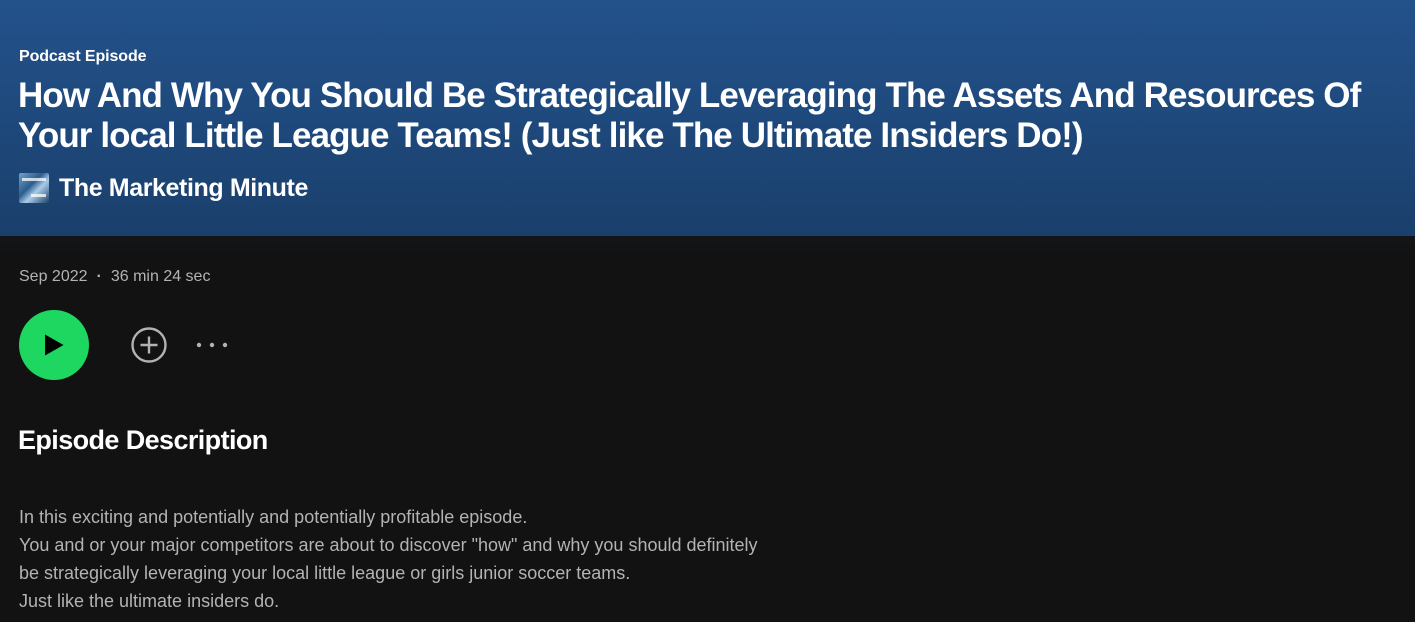 The height and width of the screenshot is (622, 1415). I want to click on episode-meta: Sep 2022 · 36 min 24 sec, so click(114, 277).